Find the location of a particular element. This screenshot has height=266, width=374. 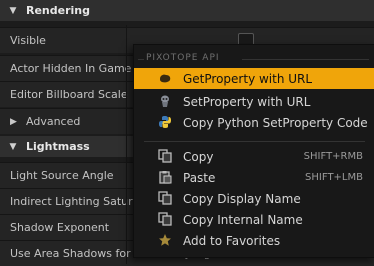

menu-item-label: Copy Python SetProperty Code is located at coordinates (275, 122).